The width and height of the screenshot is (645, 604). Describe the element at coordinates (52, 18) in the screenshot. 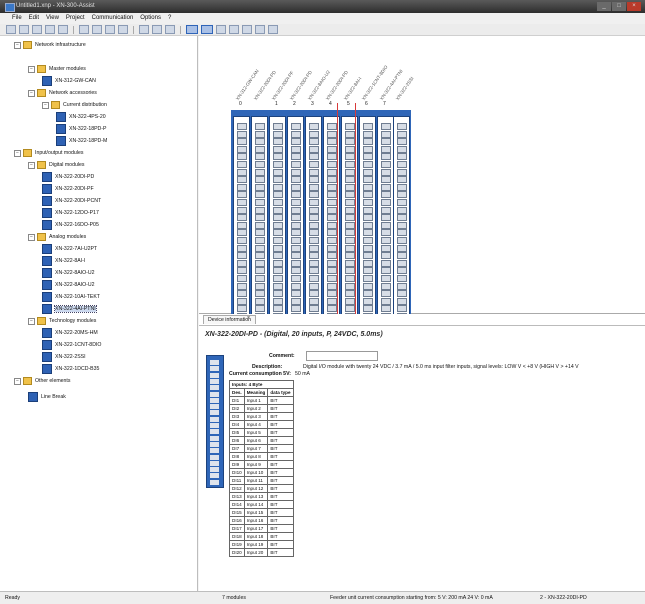

I see `menu-view: View` at that location.